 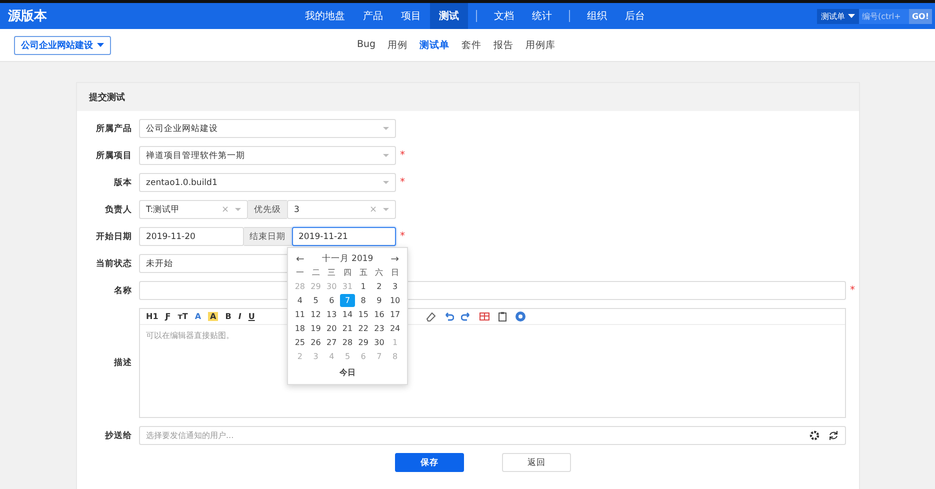 I want to click on calendar-day: 15, so click(x=363, y=314).